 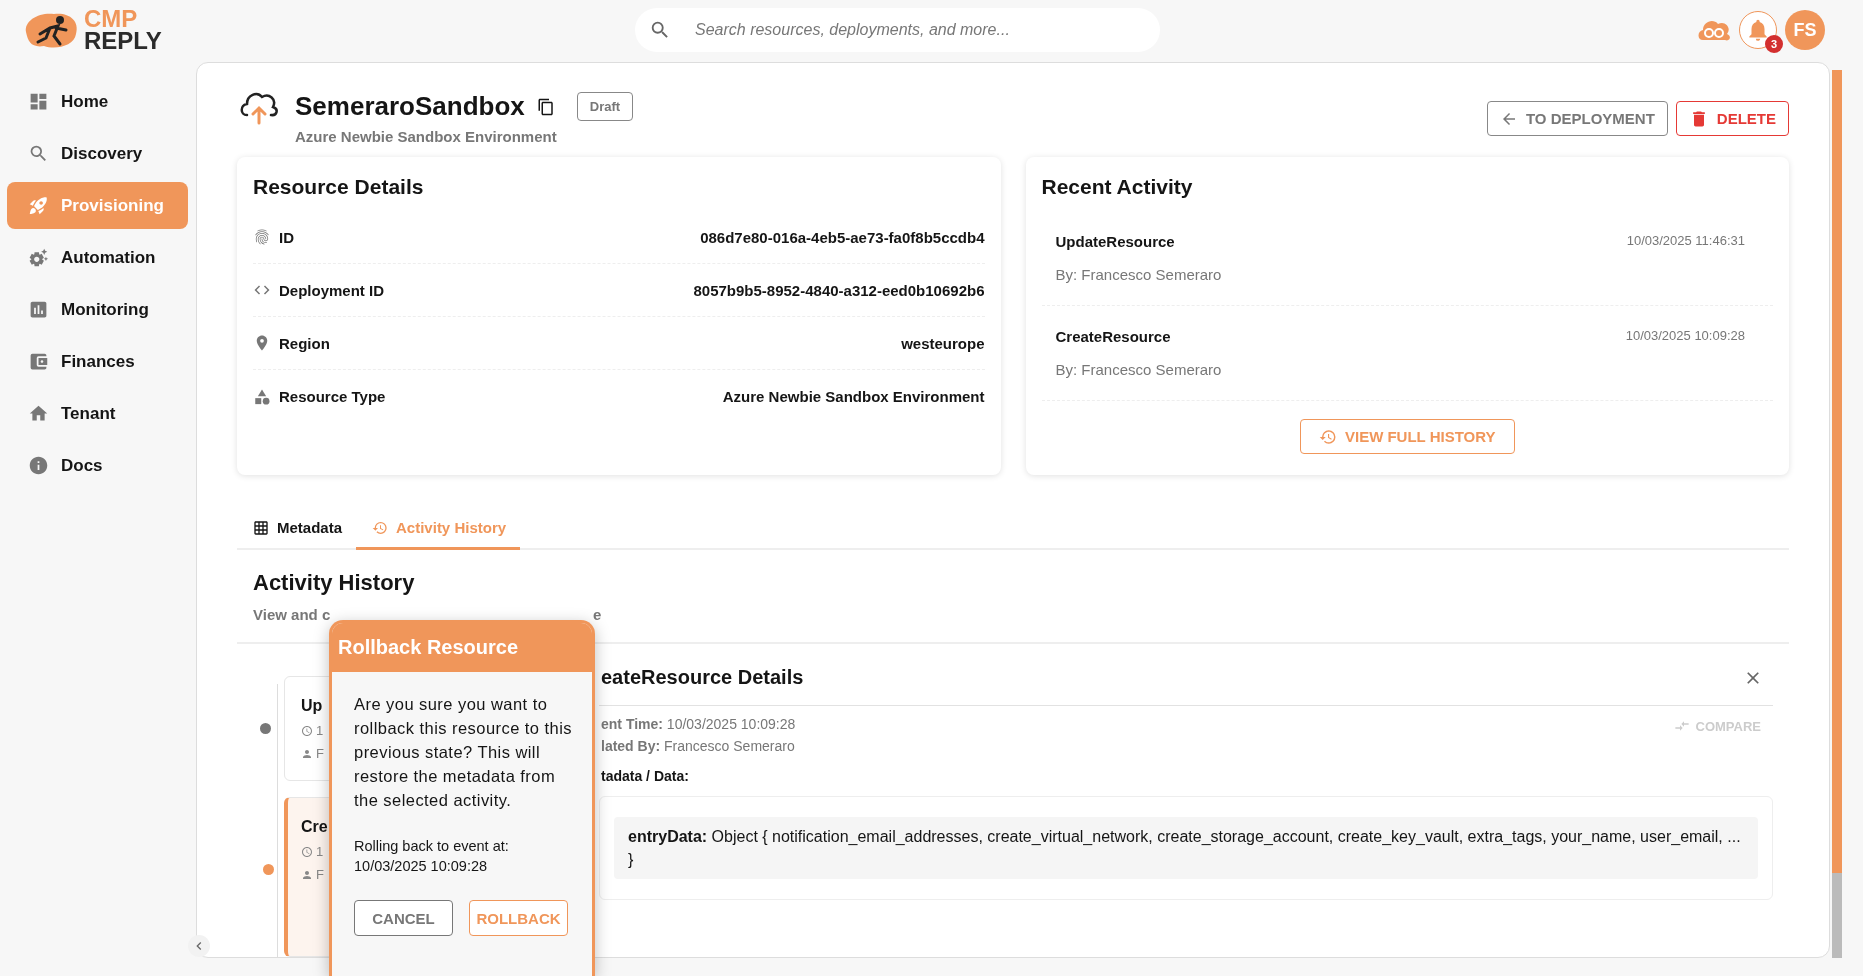 What do you see at coordinates (463, 752) in the screenshot?
I see `dialog-message: Are you sure you want to rollback this resource to this previous state? This will restore the metadata from the selected activity.` at bounding box center [463, 752].